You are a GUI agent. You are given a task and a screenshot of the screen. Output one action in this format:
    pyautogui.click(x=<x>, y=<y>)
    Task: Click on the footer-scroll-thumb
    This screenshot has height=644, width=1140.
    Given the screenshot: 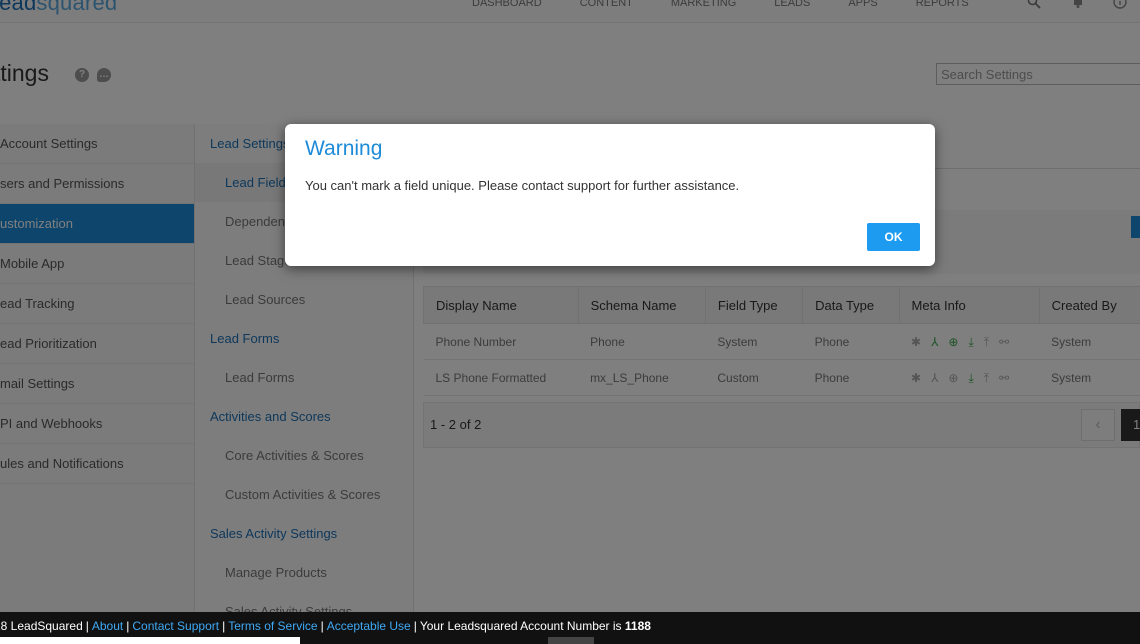 What is the action you would take?
    pyautogui.click(x=571, y=640)
    